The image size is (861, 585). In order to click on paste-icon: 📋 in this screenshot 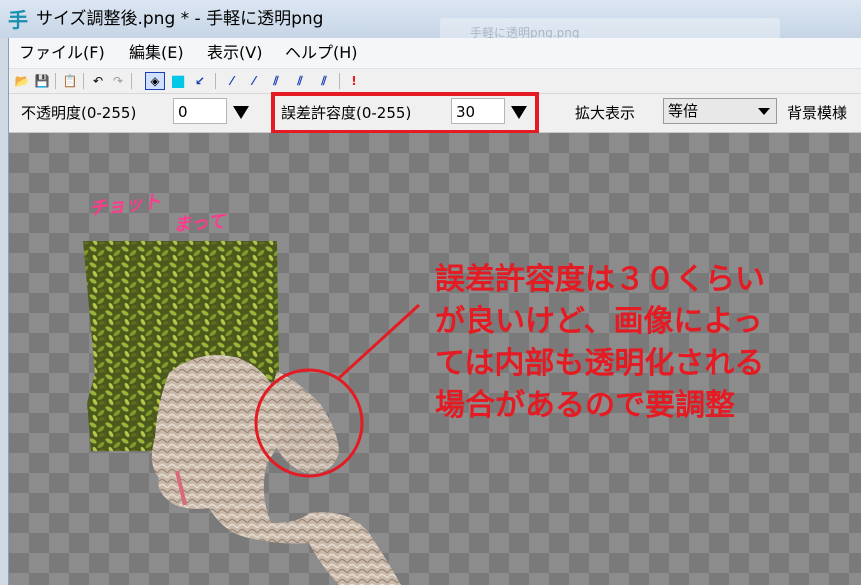, I will do `click(70, 81)`.